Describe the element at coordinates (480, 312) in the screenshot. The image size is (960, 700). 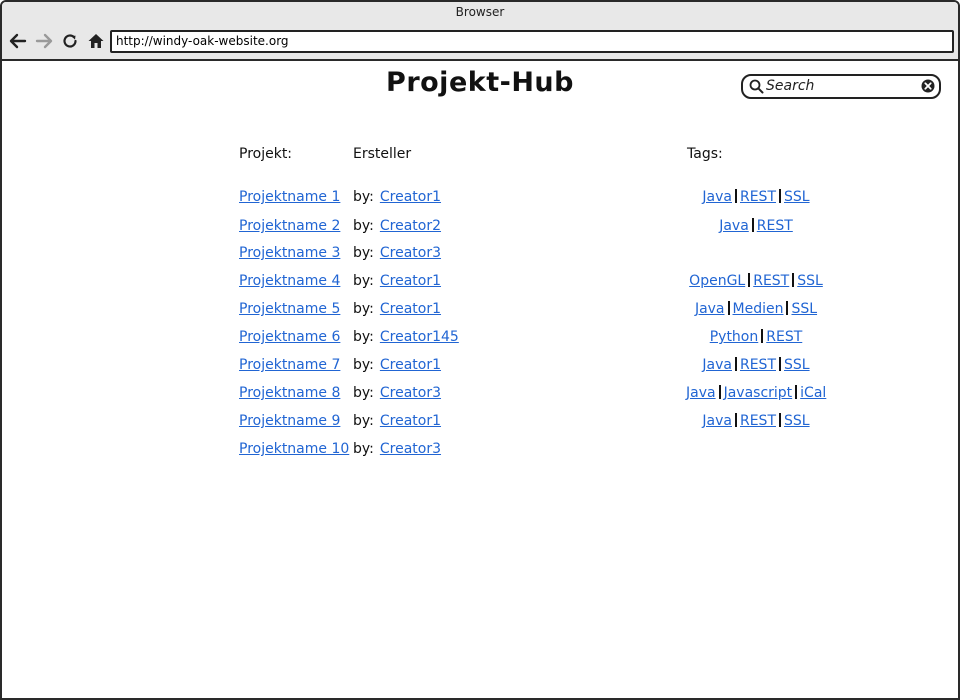
I see `table-row: Projektname 5 by: Creator1 Java Medien SSL` at that location.